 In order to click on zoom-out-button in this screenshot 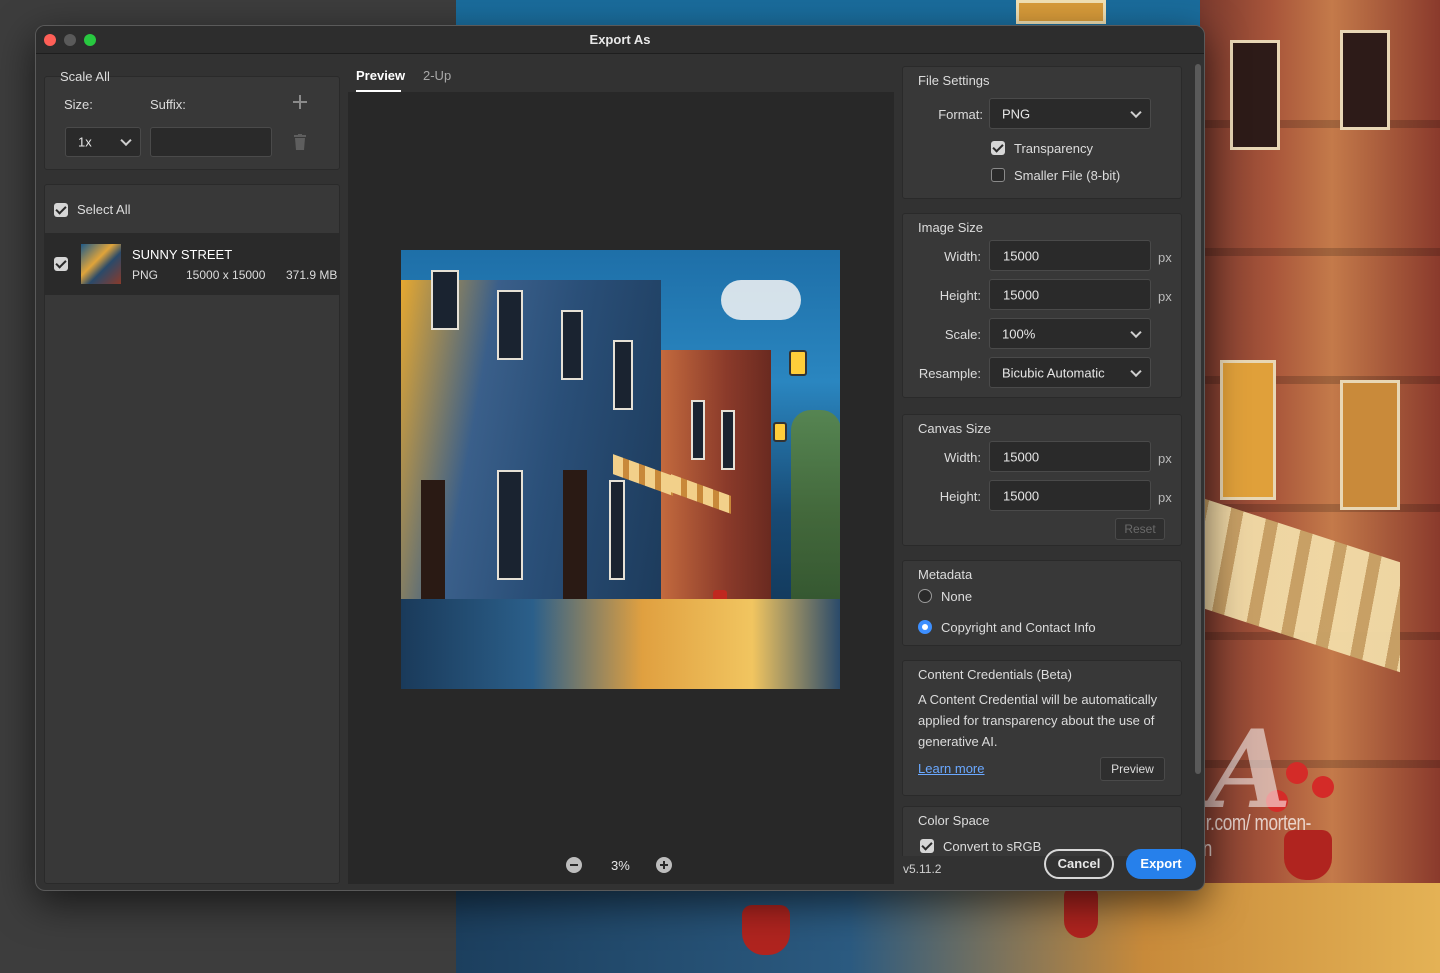, I will do `click(574, 865)`.